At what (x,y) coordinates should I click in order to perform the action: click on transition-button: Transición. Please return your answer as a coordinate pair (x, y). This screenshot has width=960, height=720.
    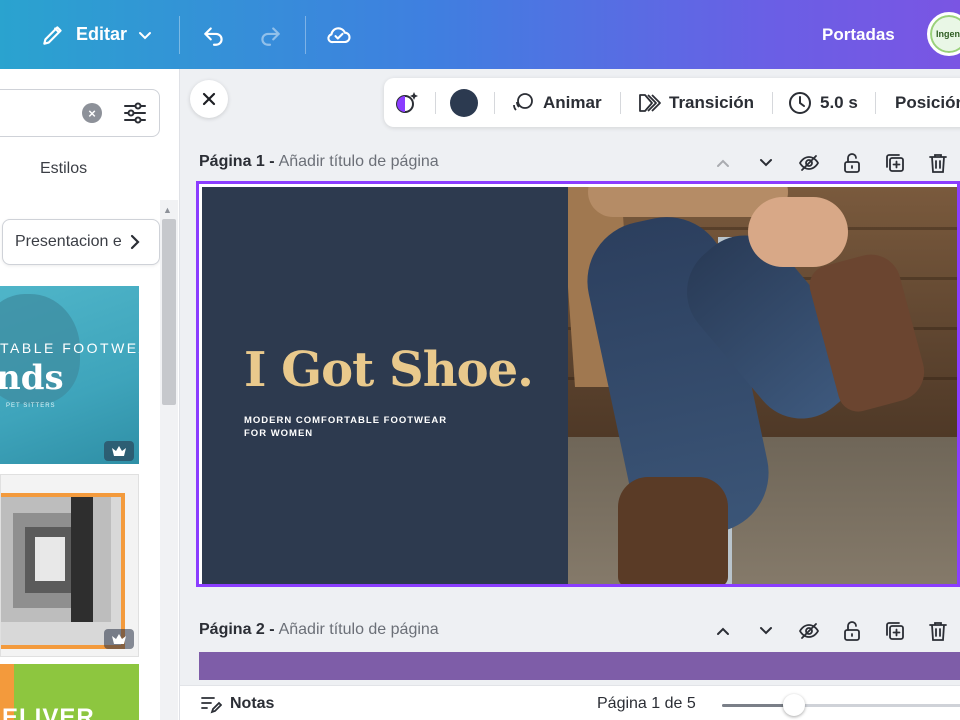
    Looking at the image, I should click on (695, 102).